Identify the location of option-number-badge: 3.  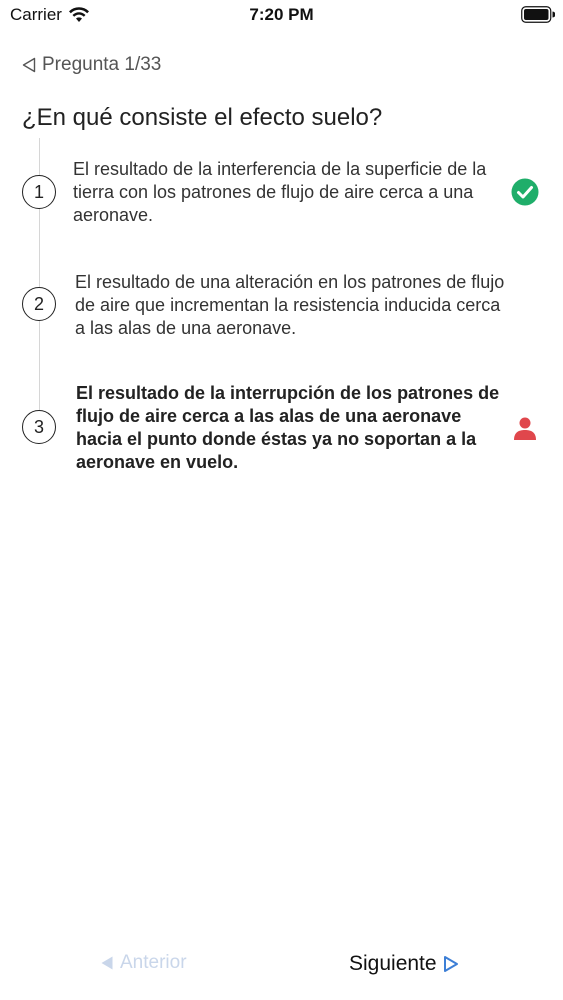
(39, 427).